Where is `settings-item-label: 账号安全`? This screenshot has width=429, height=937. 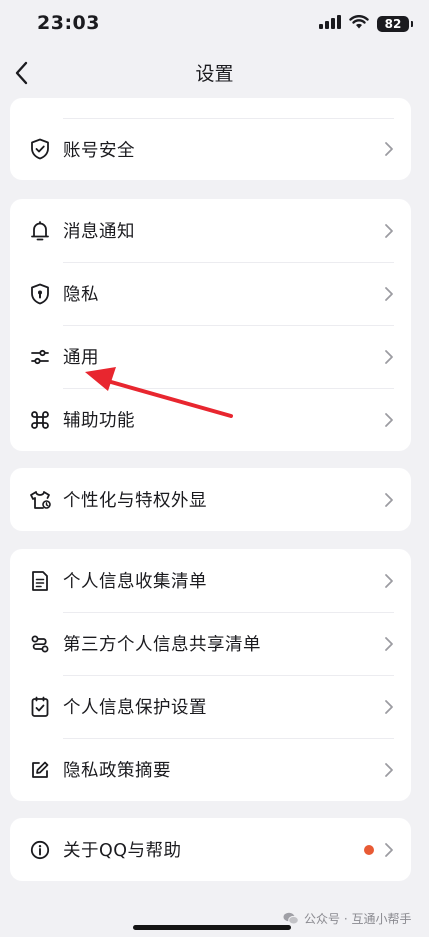 settings-item-label: 账号安全 is located at coordinates (99, 150).